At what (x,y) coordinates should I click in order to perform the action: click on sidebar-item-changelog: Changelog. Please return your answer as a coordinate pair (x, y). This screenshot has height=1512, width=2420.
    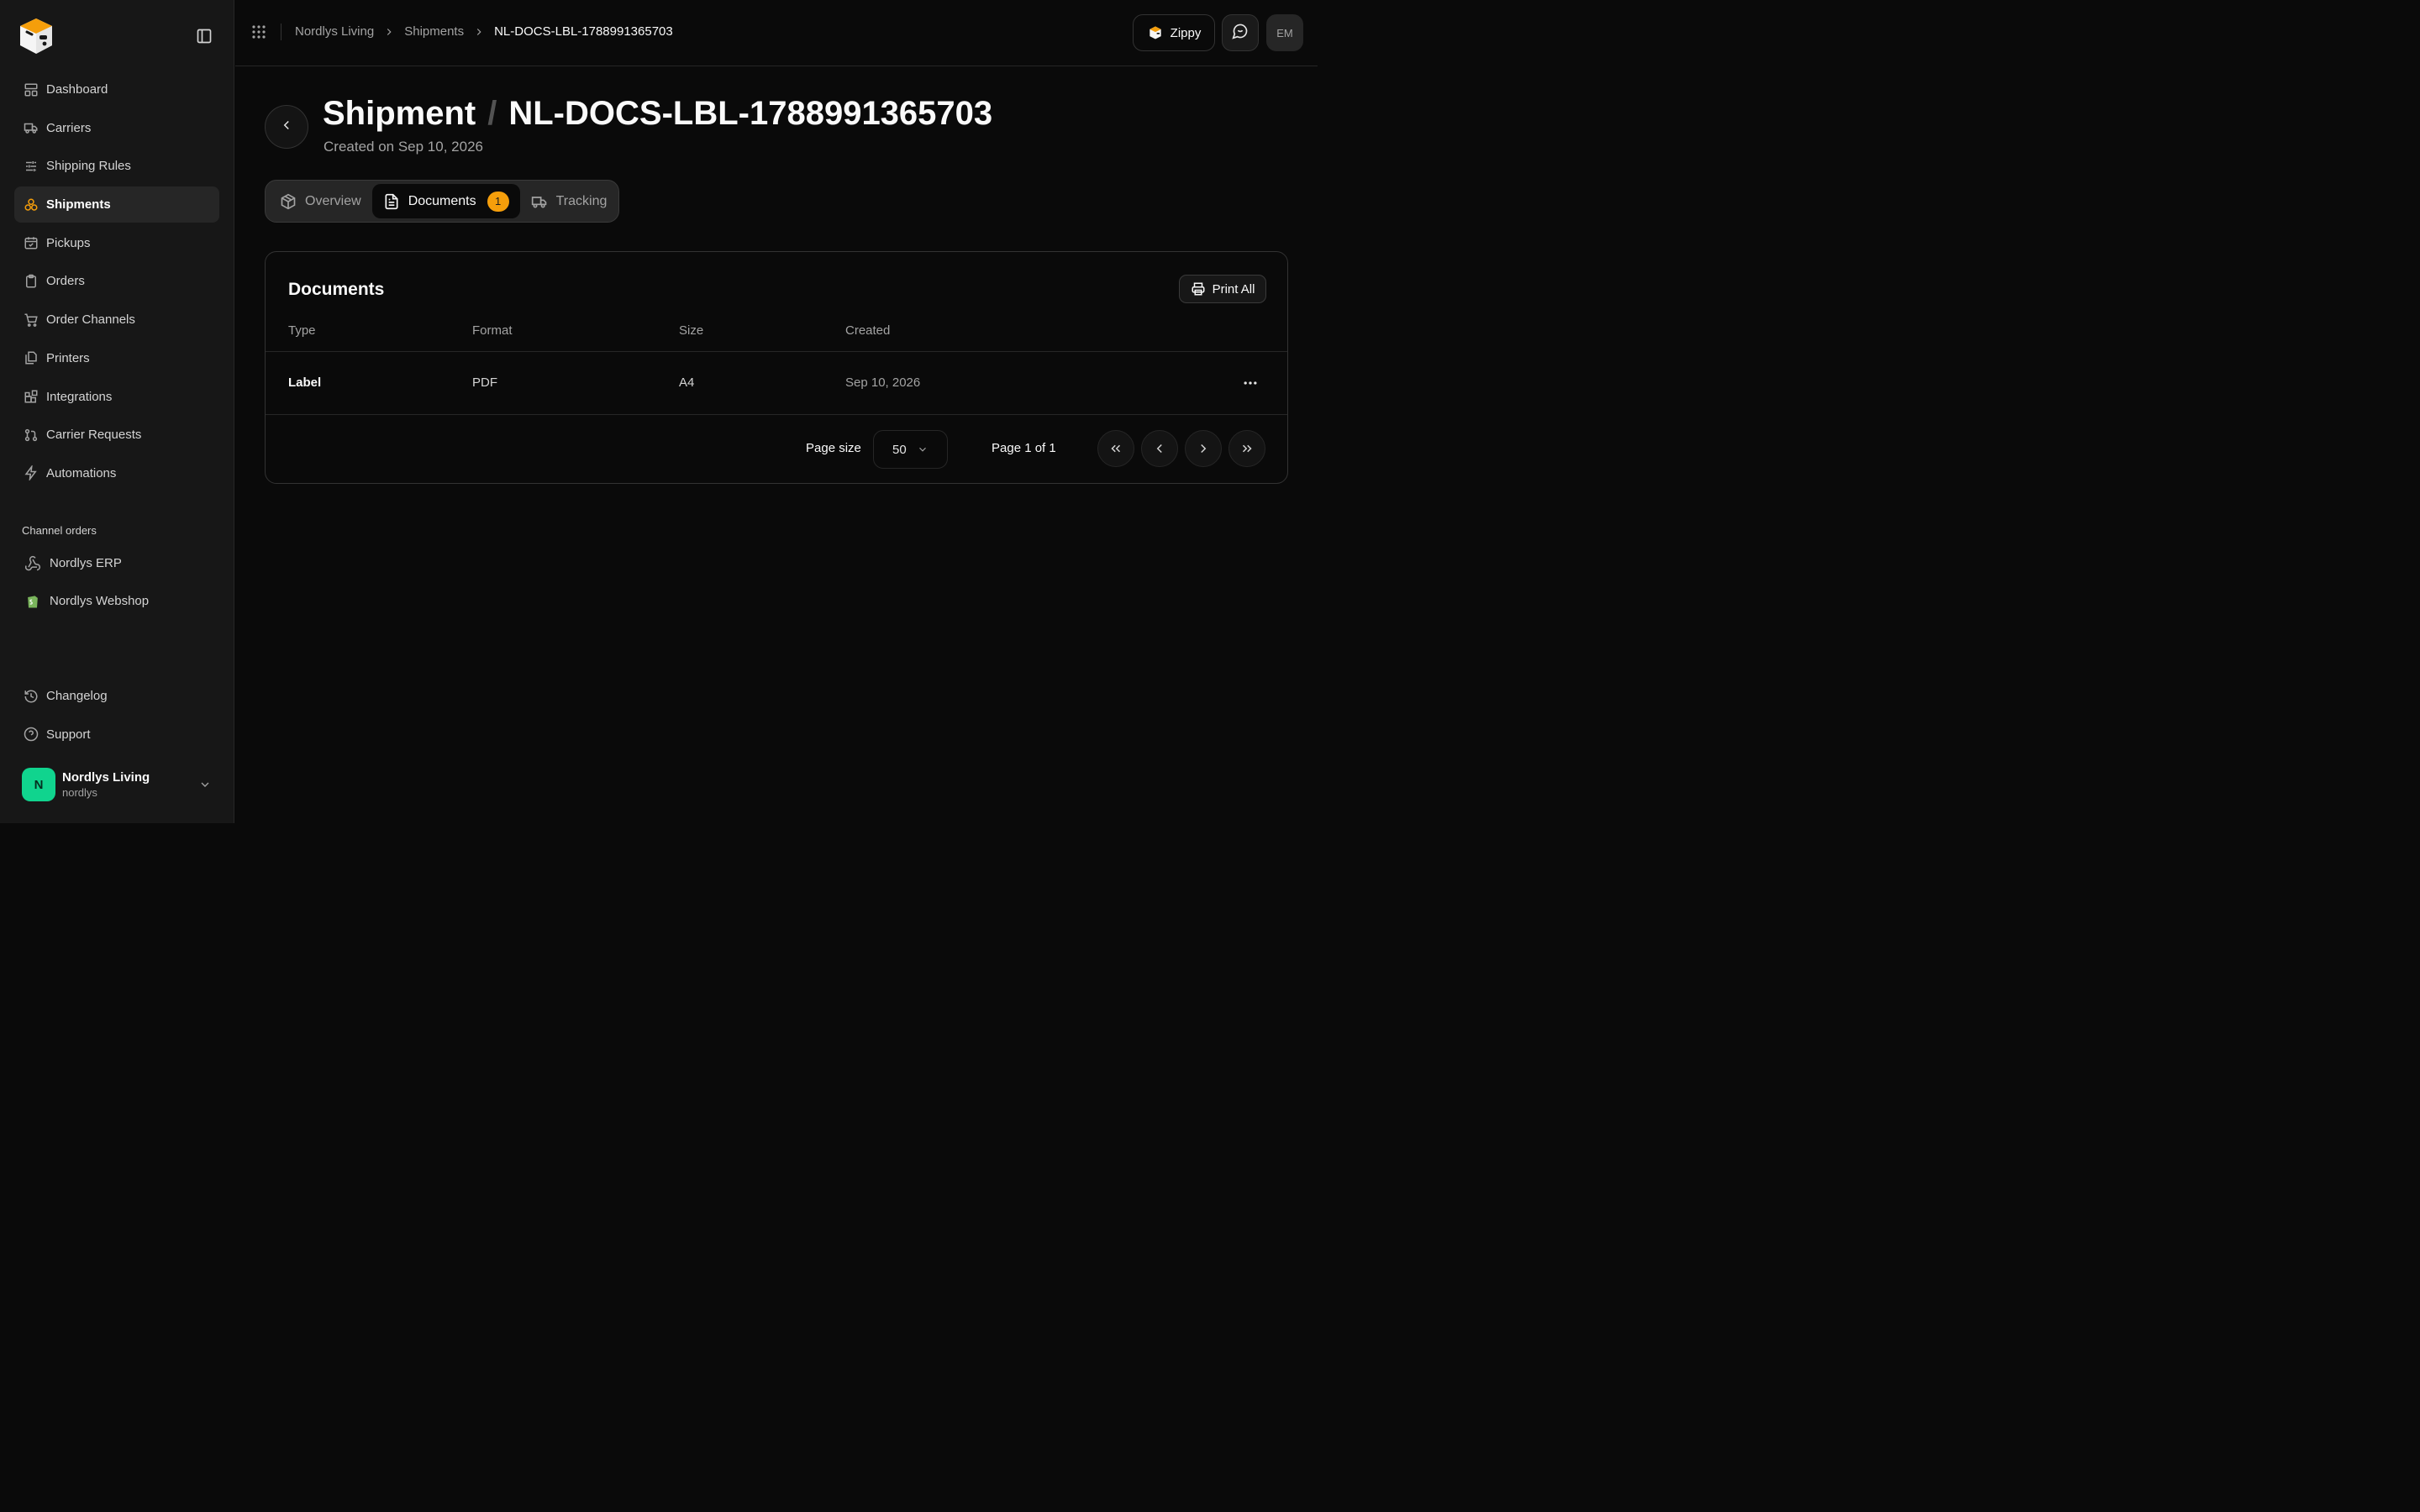
    Looking at the image, I should click on (116, 696).